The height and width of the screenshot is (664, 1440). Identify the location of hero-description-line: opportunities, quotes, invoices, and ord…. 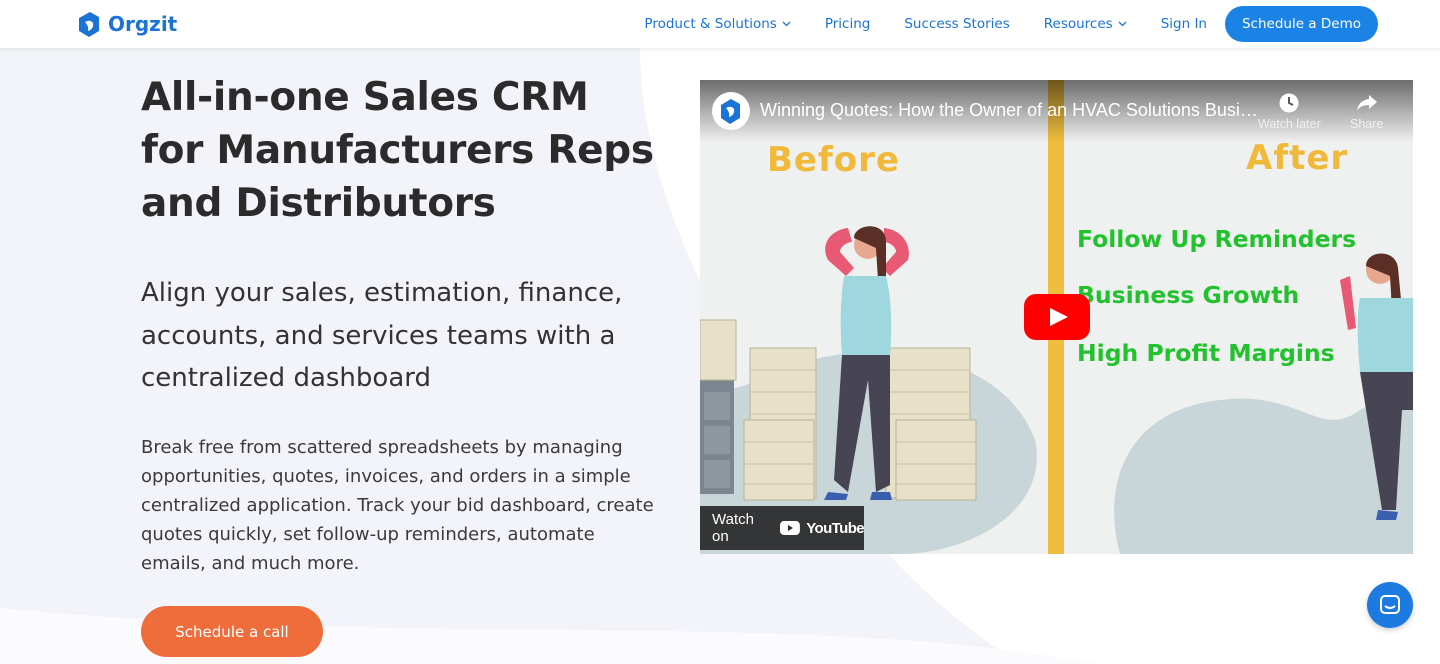
(386, 476).